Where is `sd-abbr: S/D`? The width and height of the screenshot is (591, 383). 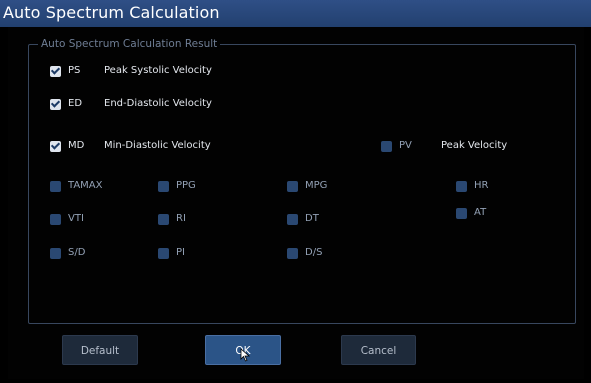
sd-abbr: S/D is located at coordinates (77, 252).